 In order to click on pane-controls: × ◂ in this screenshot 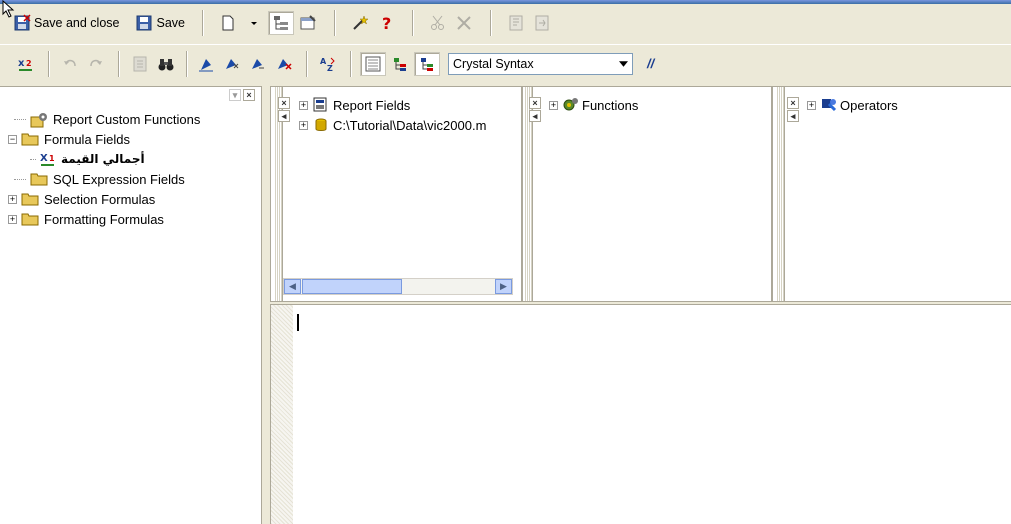, I will do `click(284, 109)`.